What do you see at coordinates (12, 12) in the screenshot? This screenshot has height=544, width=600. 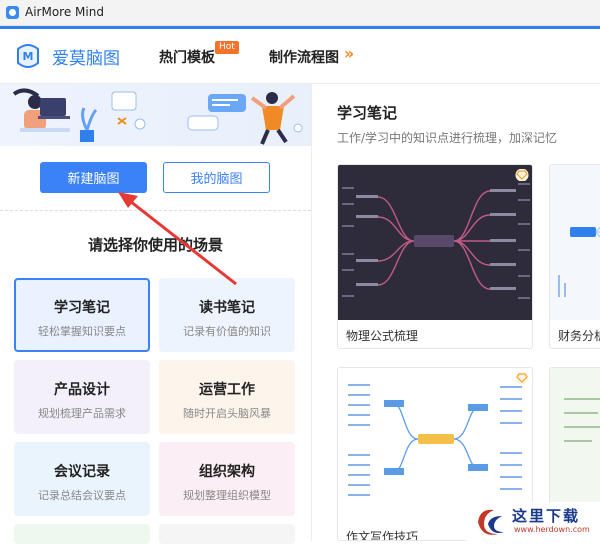 I see `app-icon` at bounding box center [12, 12].